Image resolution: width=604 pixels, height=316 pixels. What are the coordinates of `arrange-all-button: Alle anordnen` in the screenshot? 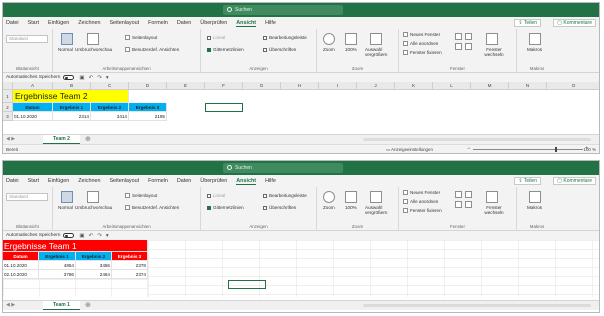 It's located at (420, 43).